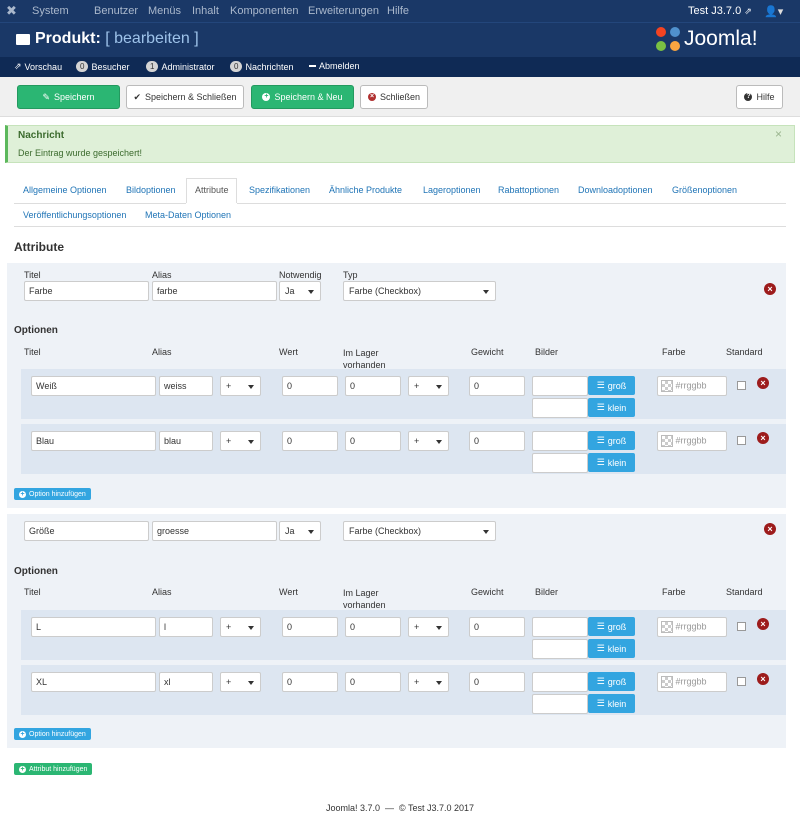 The height and width of the screenshot is (828, 800). What do you see at coordinates (302, 97) in the screenshot?
I see `save-new-button: + Speichern & Neu` at bounding box center [302, 97].